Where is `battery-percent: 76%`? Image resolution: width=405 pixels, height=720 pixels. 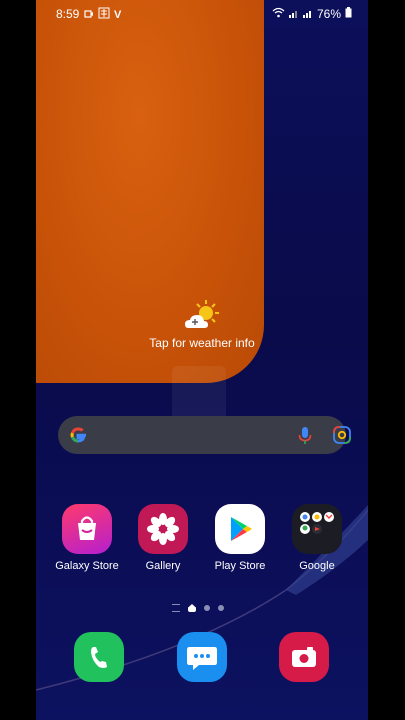 battery-percent: 76% is located at coordinates (328, 14).